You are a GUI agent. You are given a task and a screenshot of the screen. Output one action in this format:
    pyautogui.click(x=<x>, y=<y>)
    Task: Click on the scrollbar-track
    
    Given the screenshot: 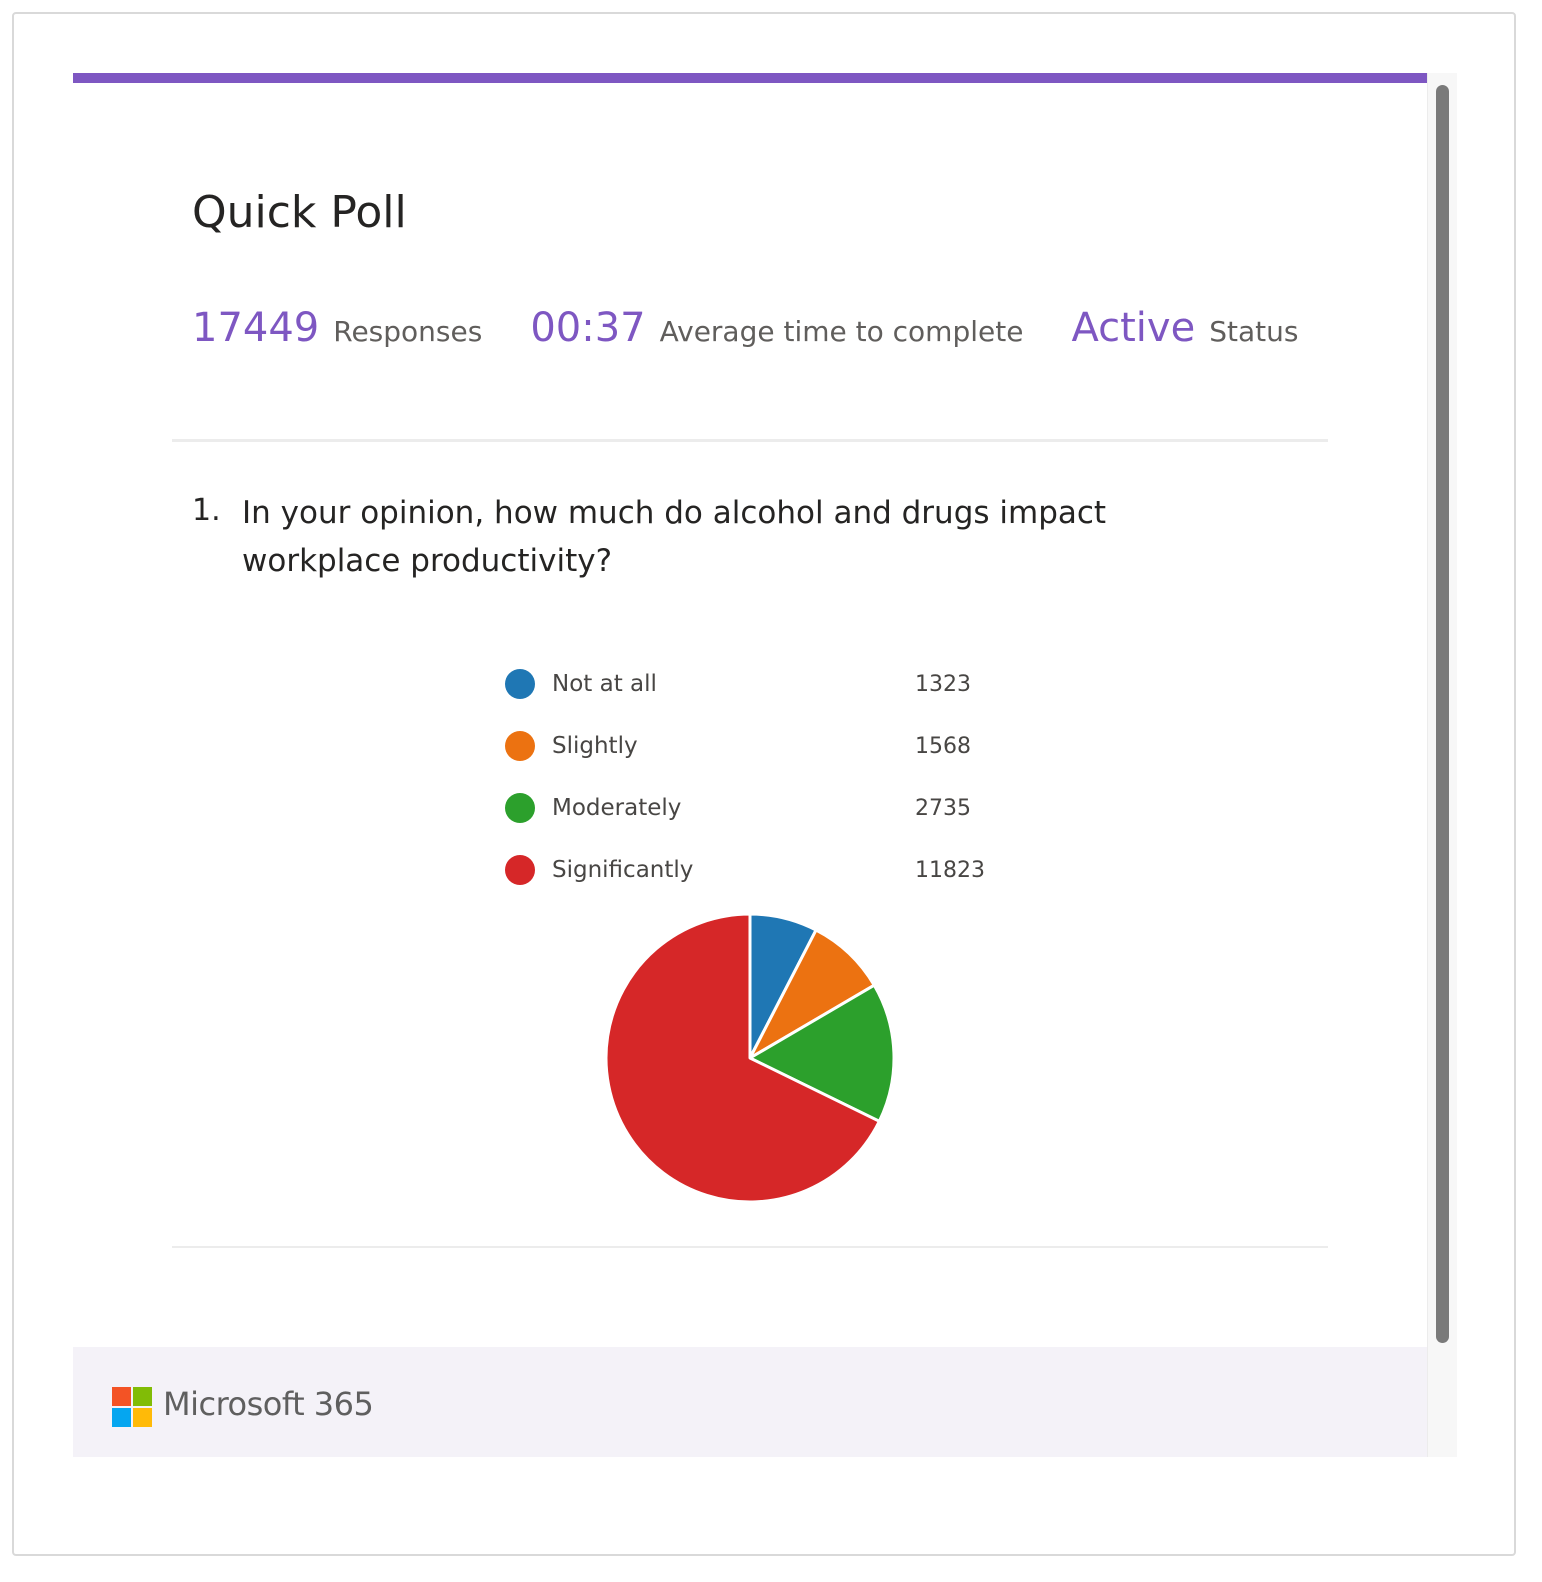 What is the action you would take?
    pyautogui.click(x=1442, y=765)
    